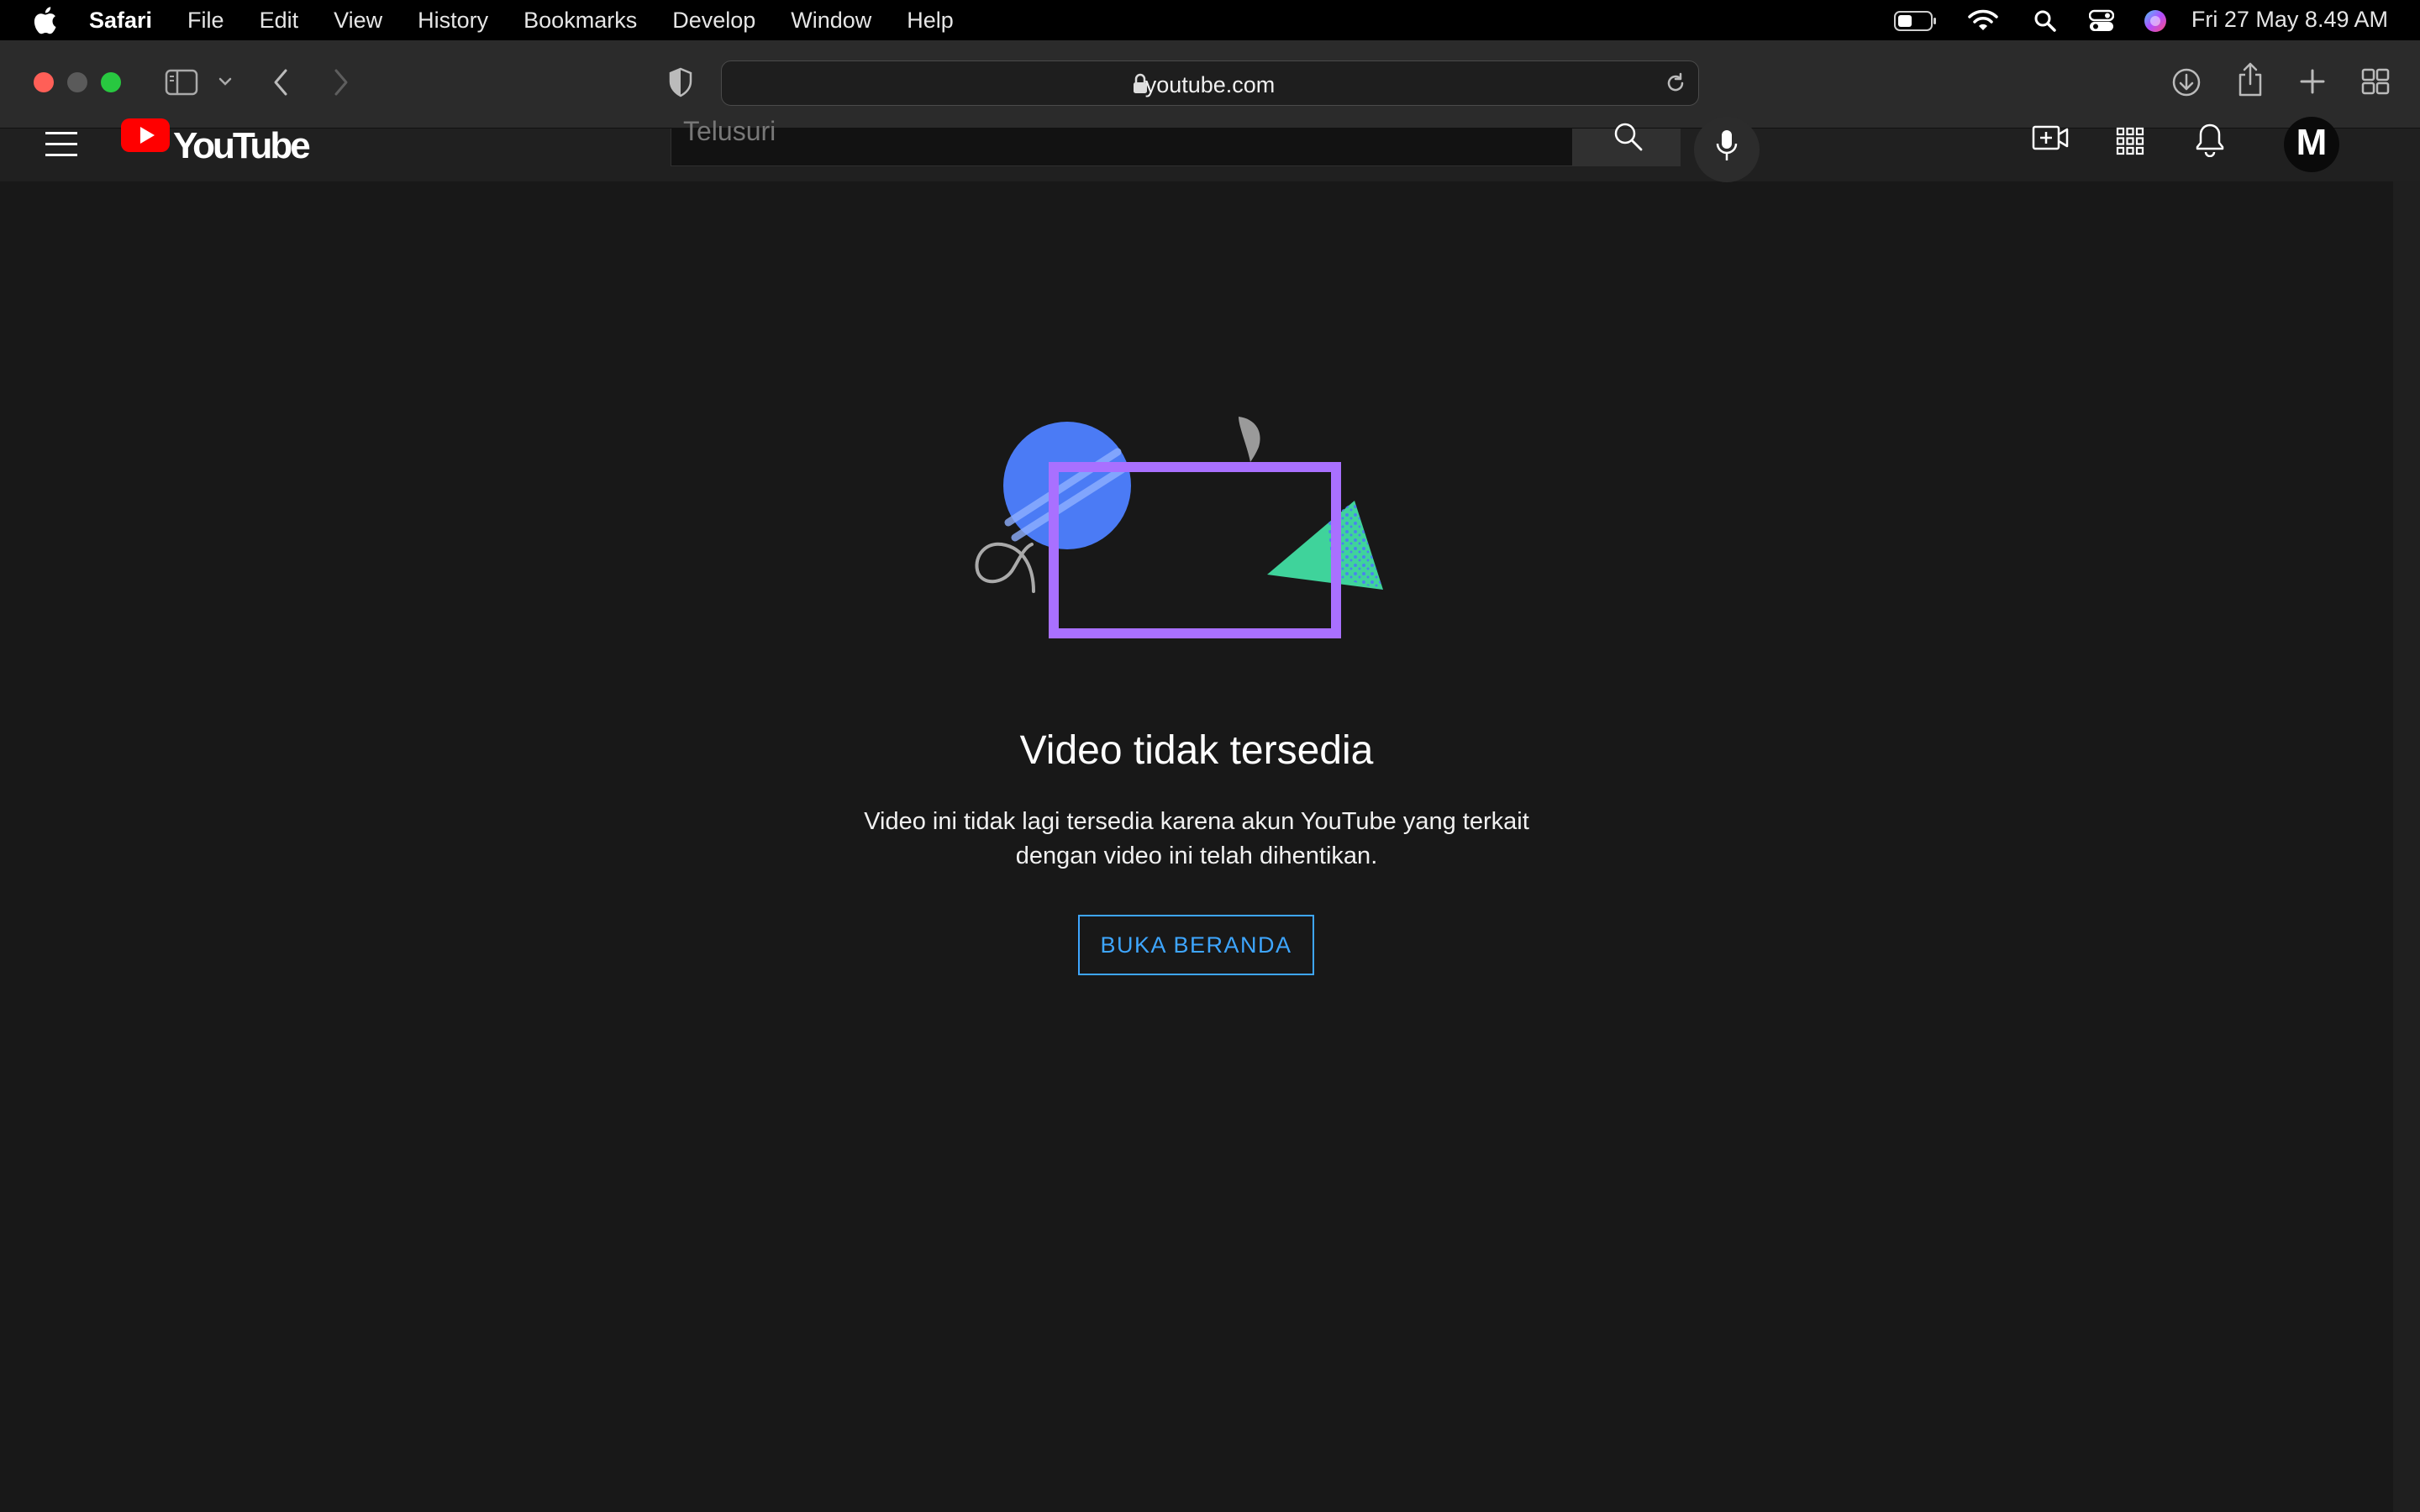 This screenshot has width=2420, height=1512. I want to click on chevron-down-icon, so click(225, 81).